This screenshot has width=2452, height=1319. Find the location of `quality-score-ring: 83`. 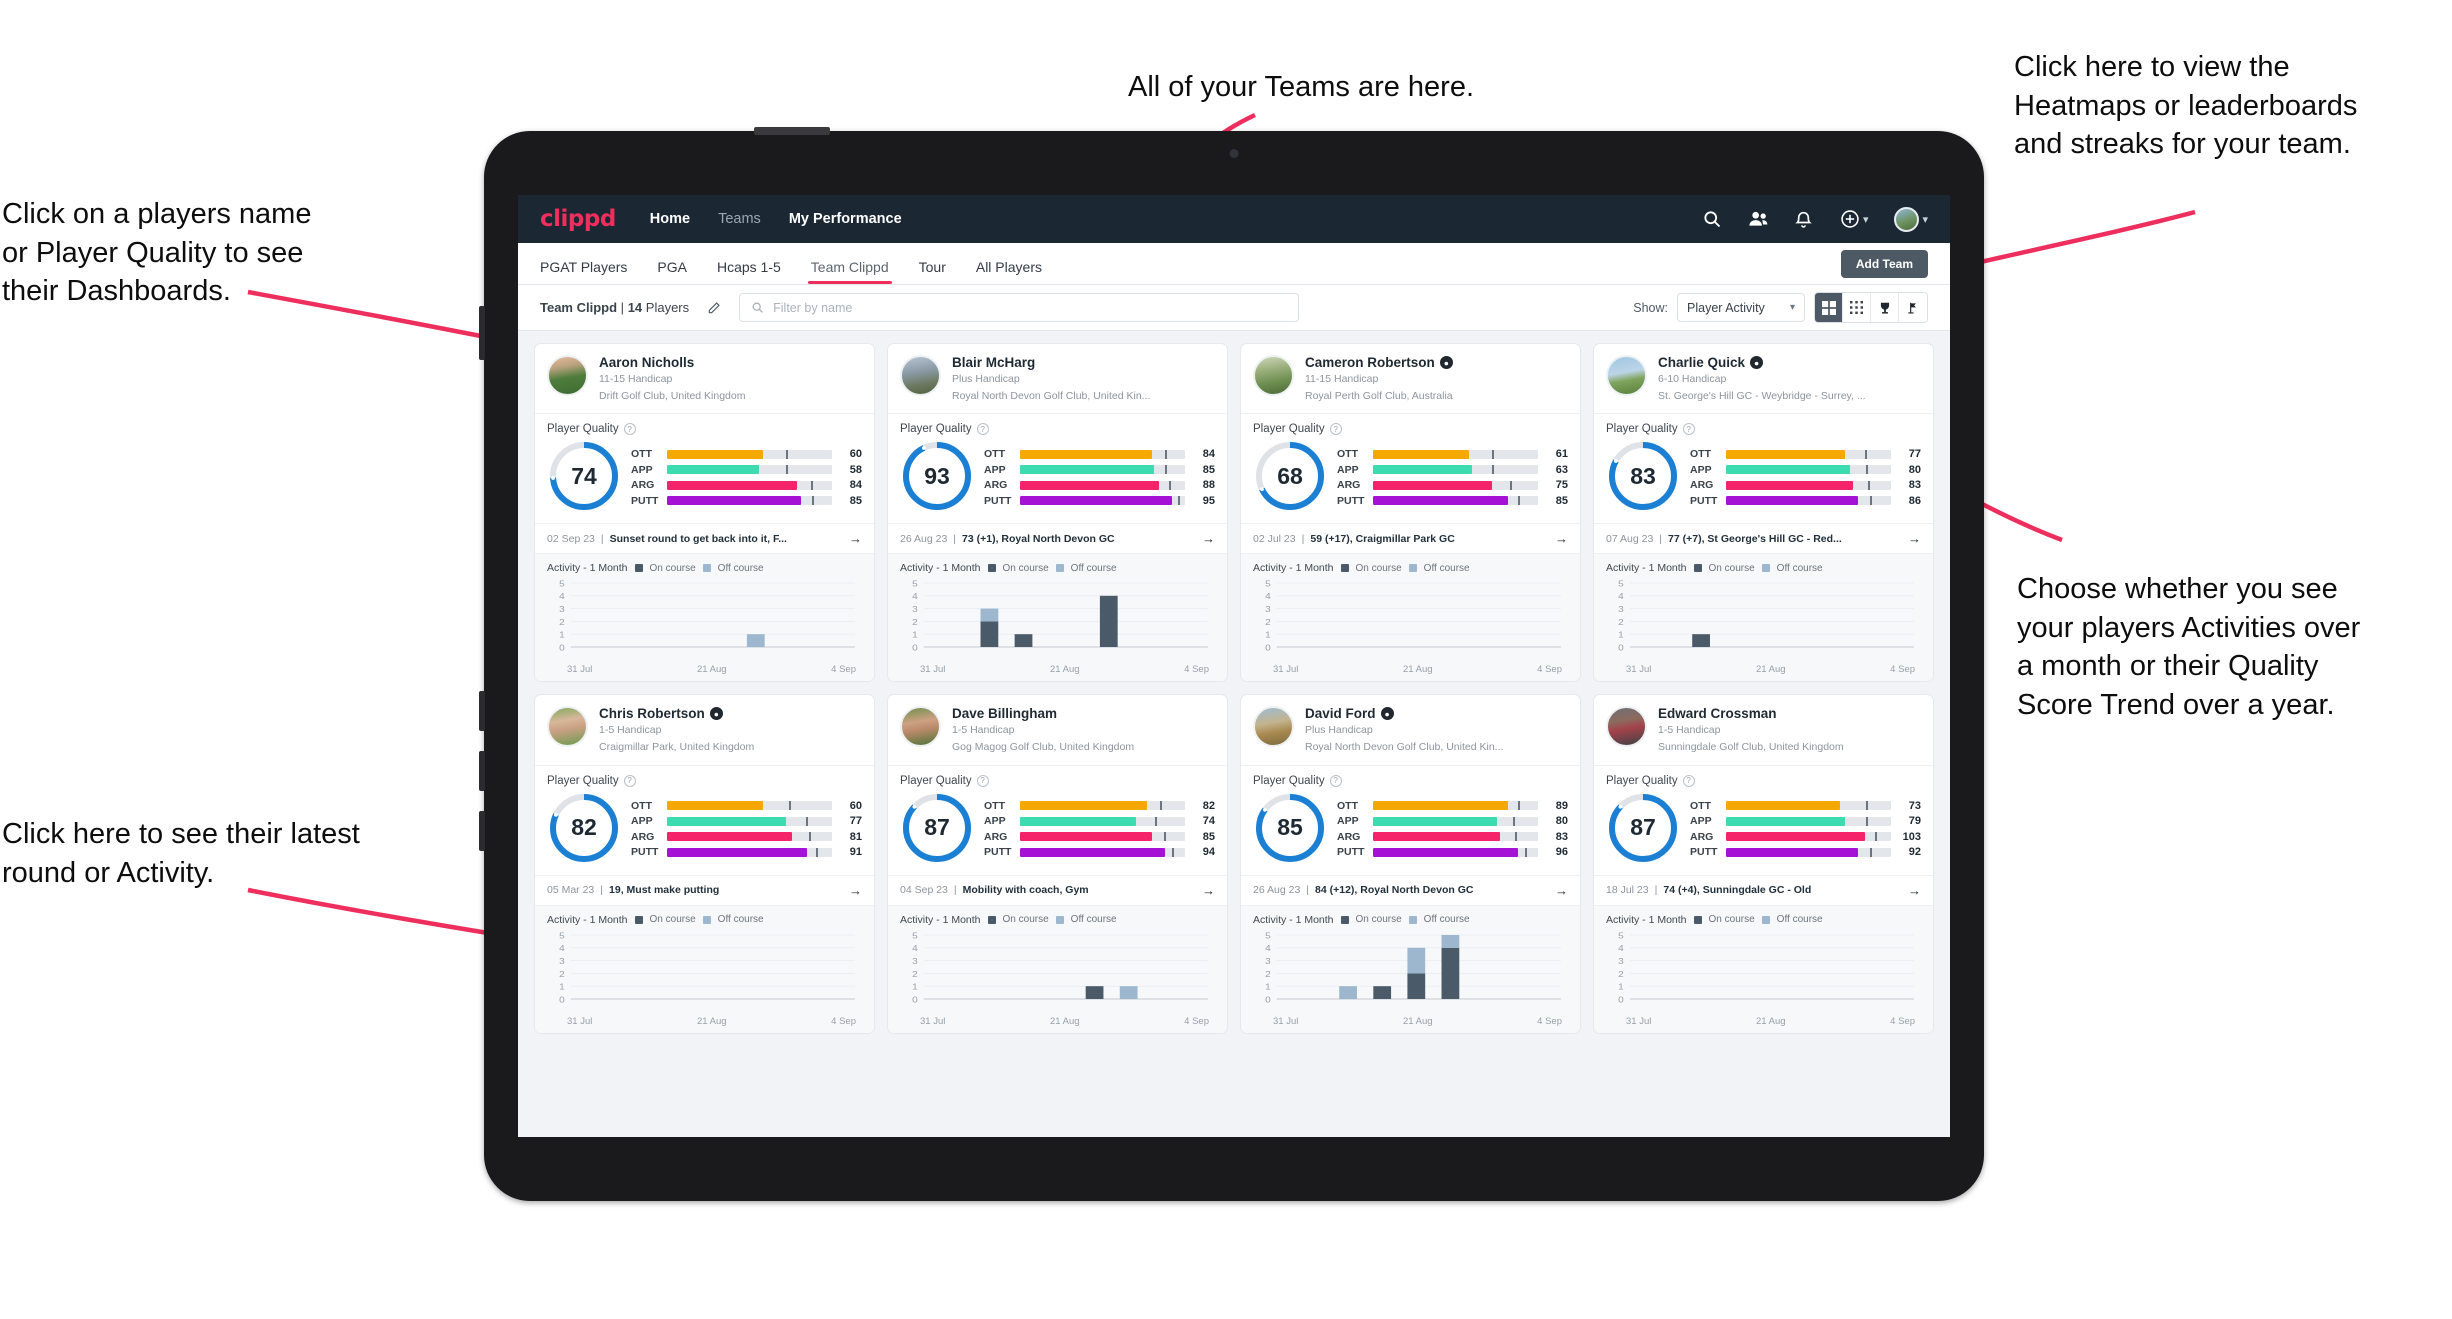

quality-score-ring: 83 is located at coordinates (1643, 476).